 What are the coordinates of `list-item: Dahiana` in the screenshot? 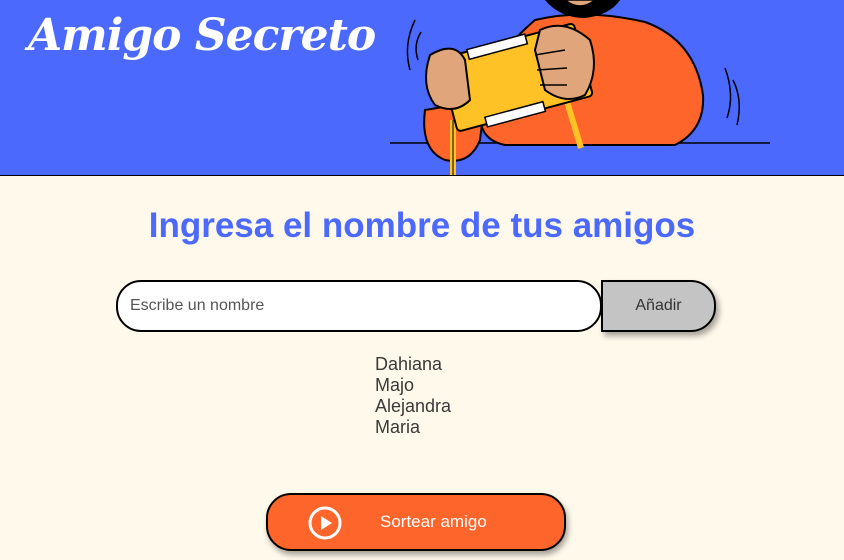 It's located at (409, 364).